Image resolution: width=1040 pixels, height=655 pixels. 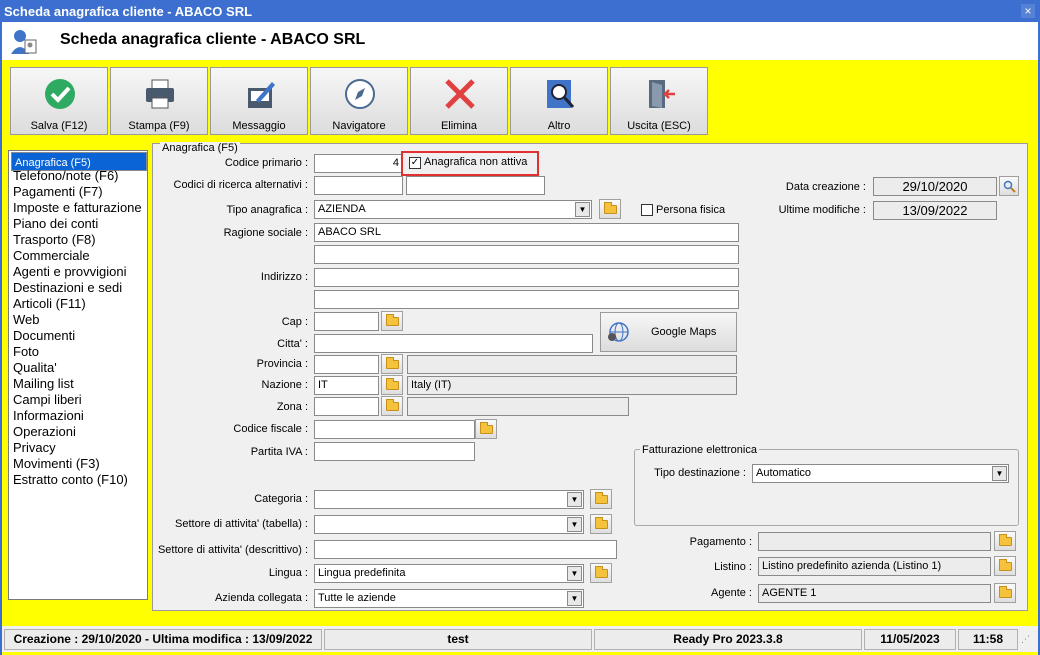 What do you see at coordinates (610, 209) in the screenshot?
I see `tipo-anagrafica-browse-button` at bounding box center [610, 209].